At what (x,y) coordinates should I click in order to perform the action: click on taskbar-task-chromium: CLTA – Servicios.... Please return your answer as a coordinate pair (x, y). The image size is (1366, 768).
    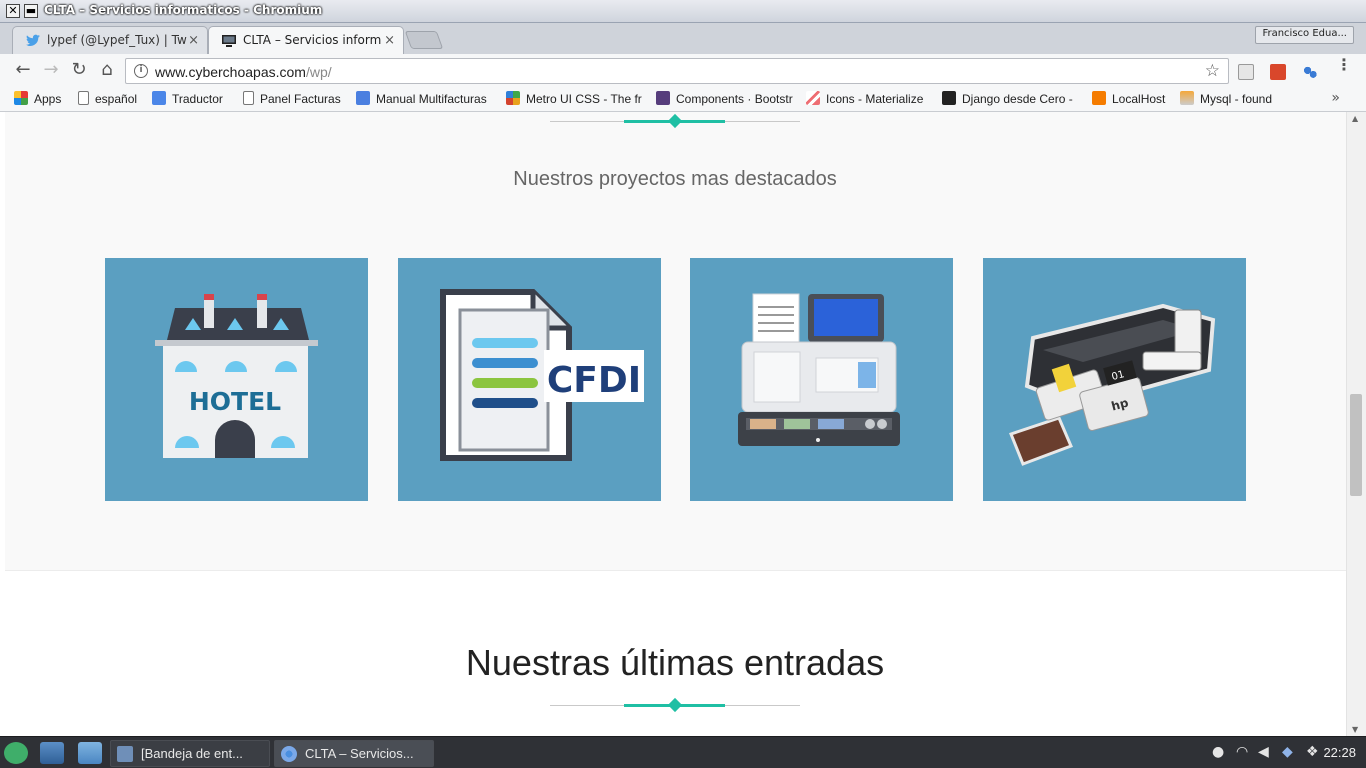
    Looking at the image, I should click on (354, 753).